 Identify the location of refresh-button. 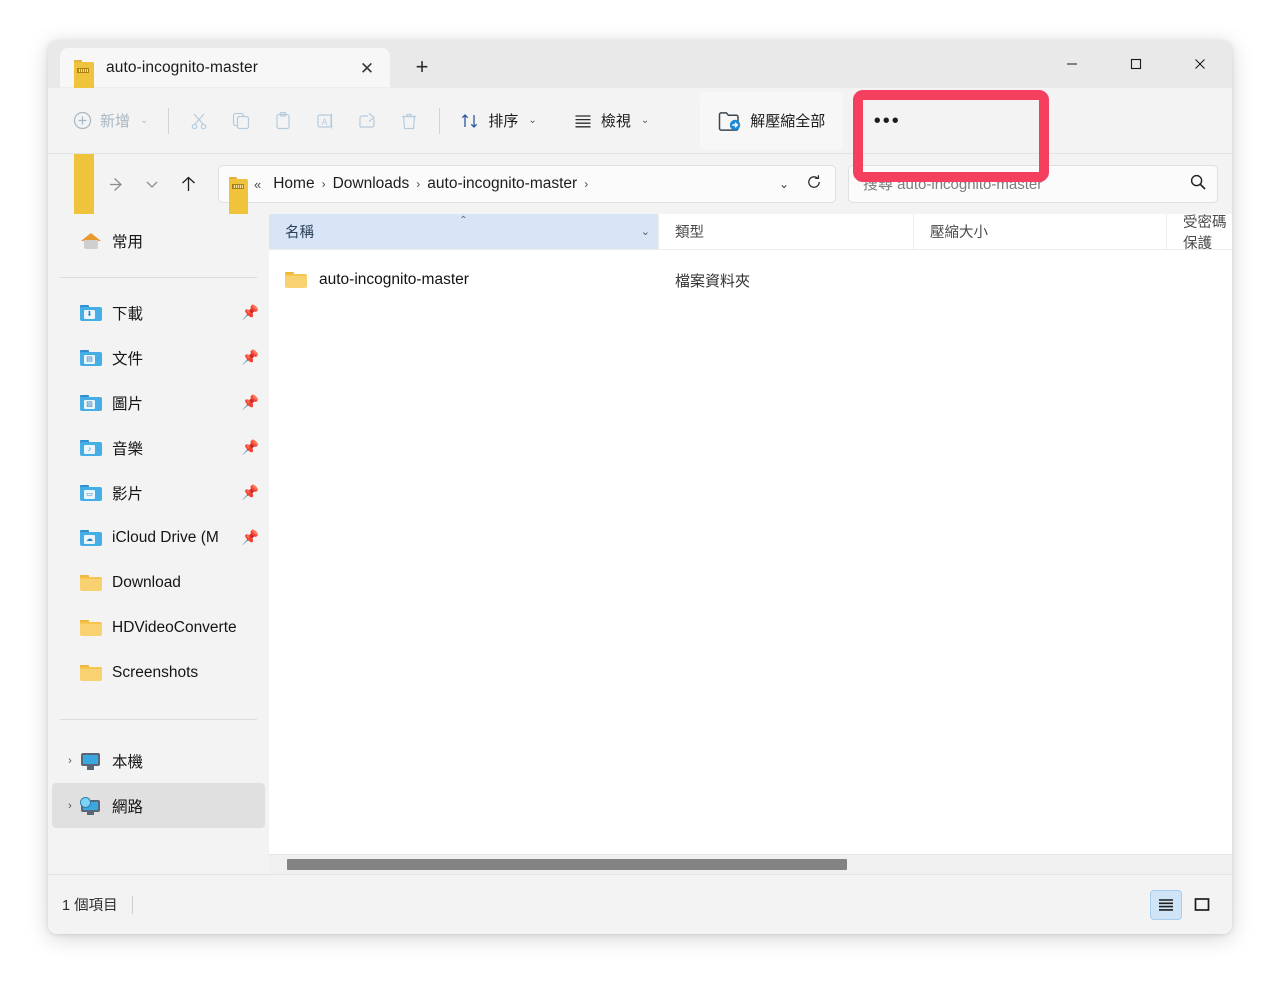
(814, 184).